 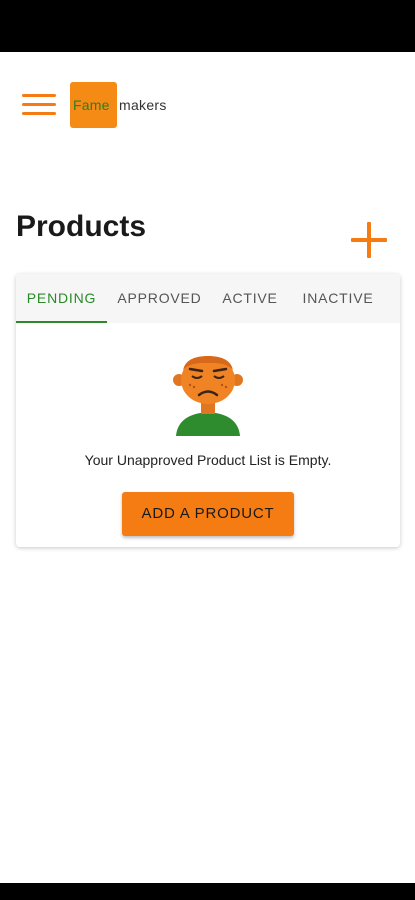 What do you see at coordinates (208, 514) in the screenshot?
I see `add-product-button: ADD A PRODUCT` at bounding box center [208, 514].